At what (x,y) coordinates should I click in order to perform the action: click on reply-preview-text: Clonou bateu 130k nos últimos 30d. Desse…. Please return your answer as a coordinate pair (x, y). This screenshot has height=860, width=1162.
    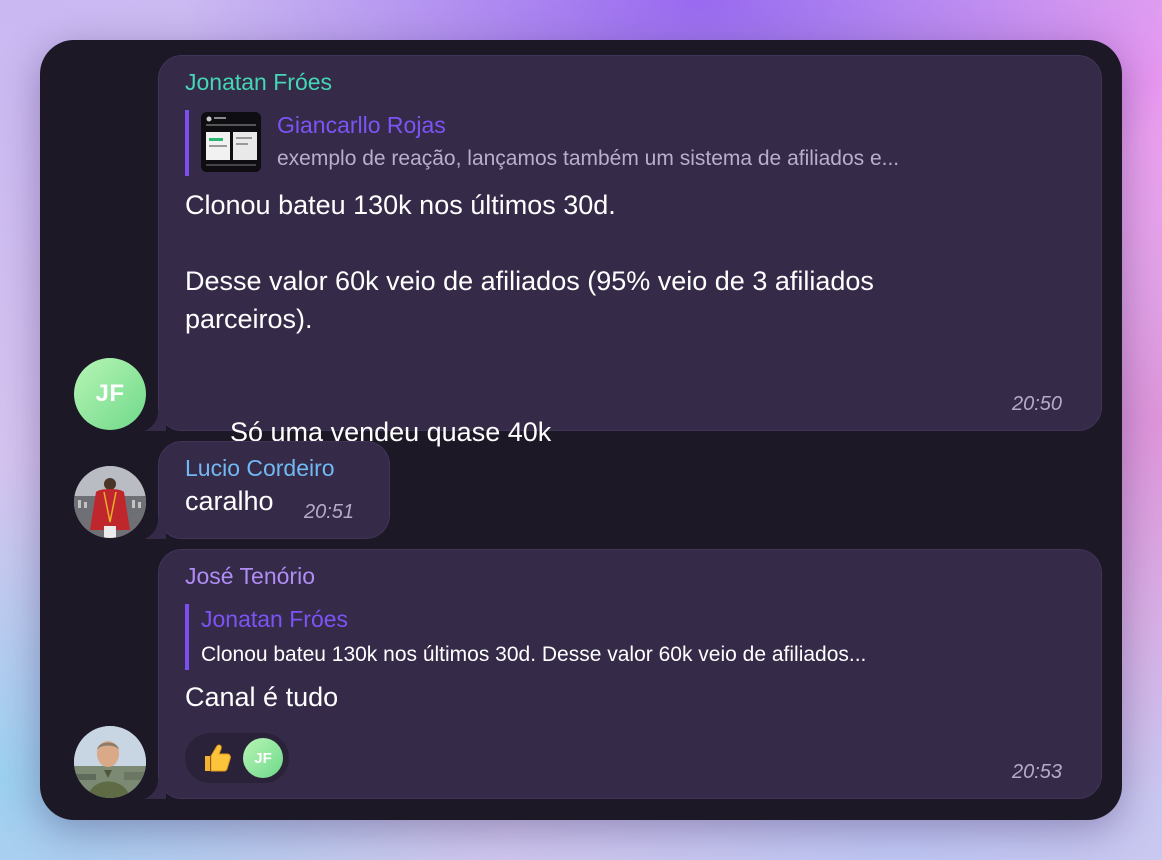
    Looking at the image, I should click on (534, 654).